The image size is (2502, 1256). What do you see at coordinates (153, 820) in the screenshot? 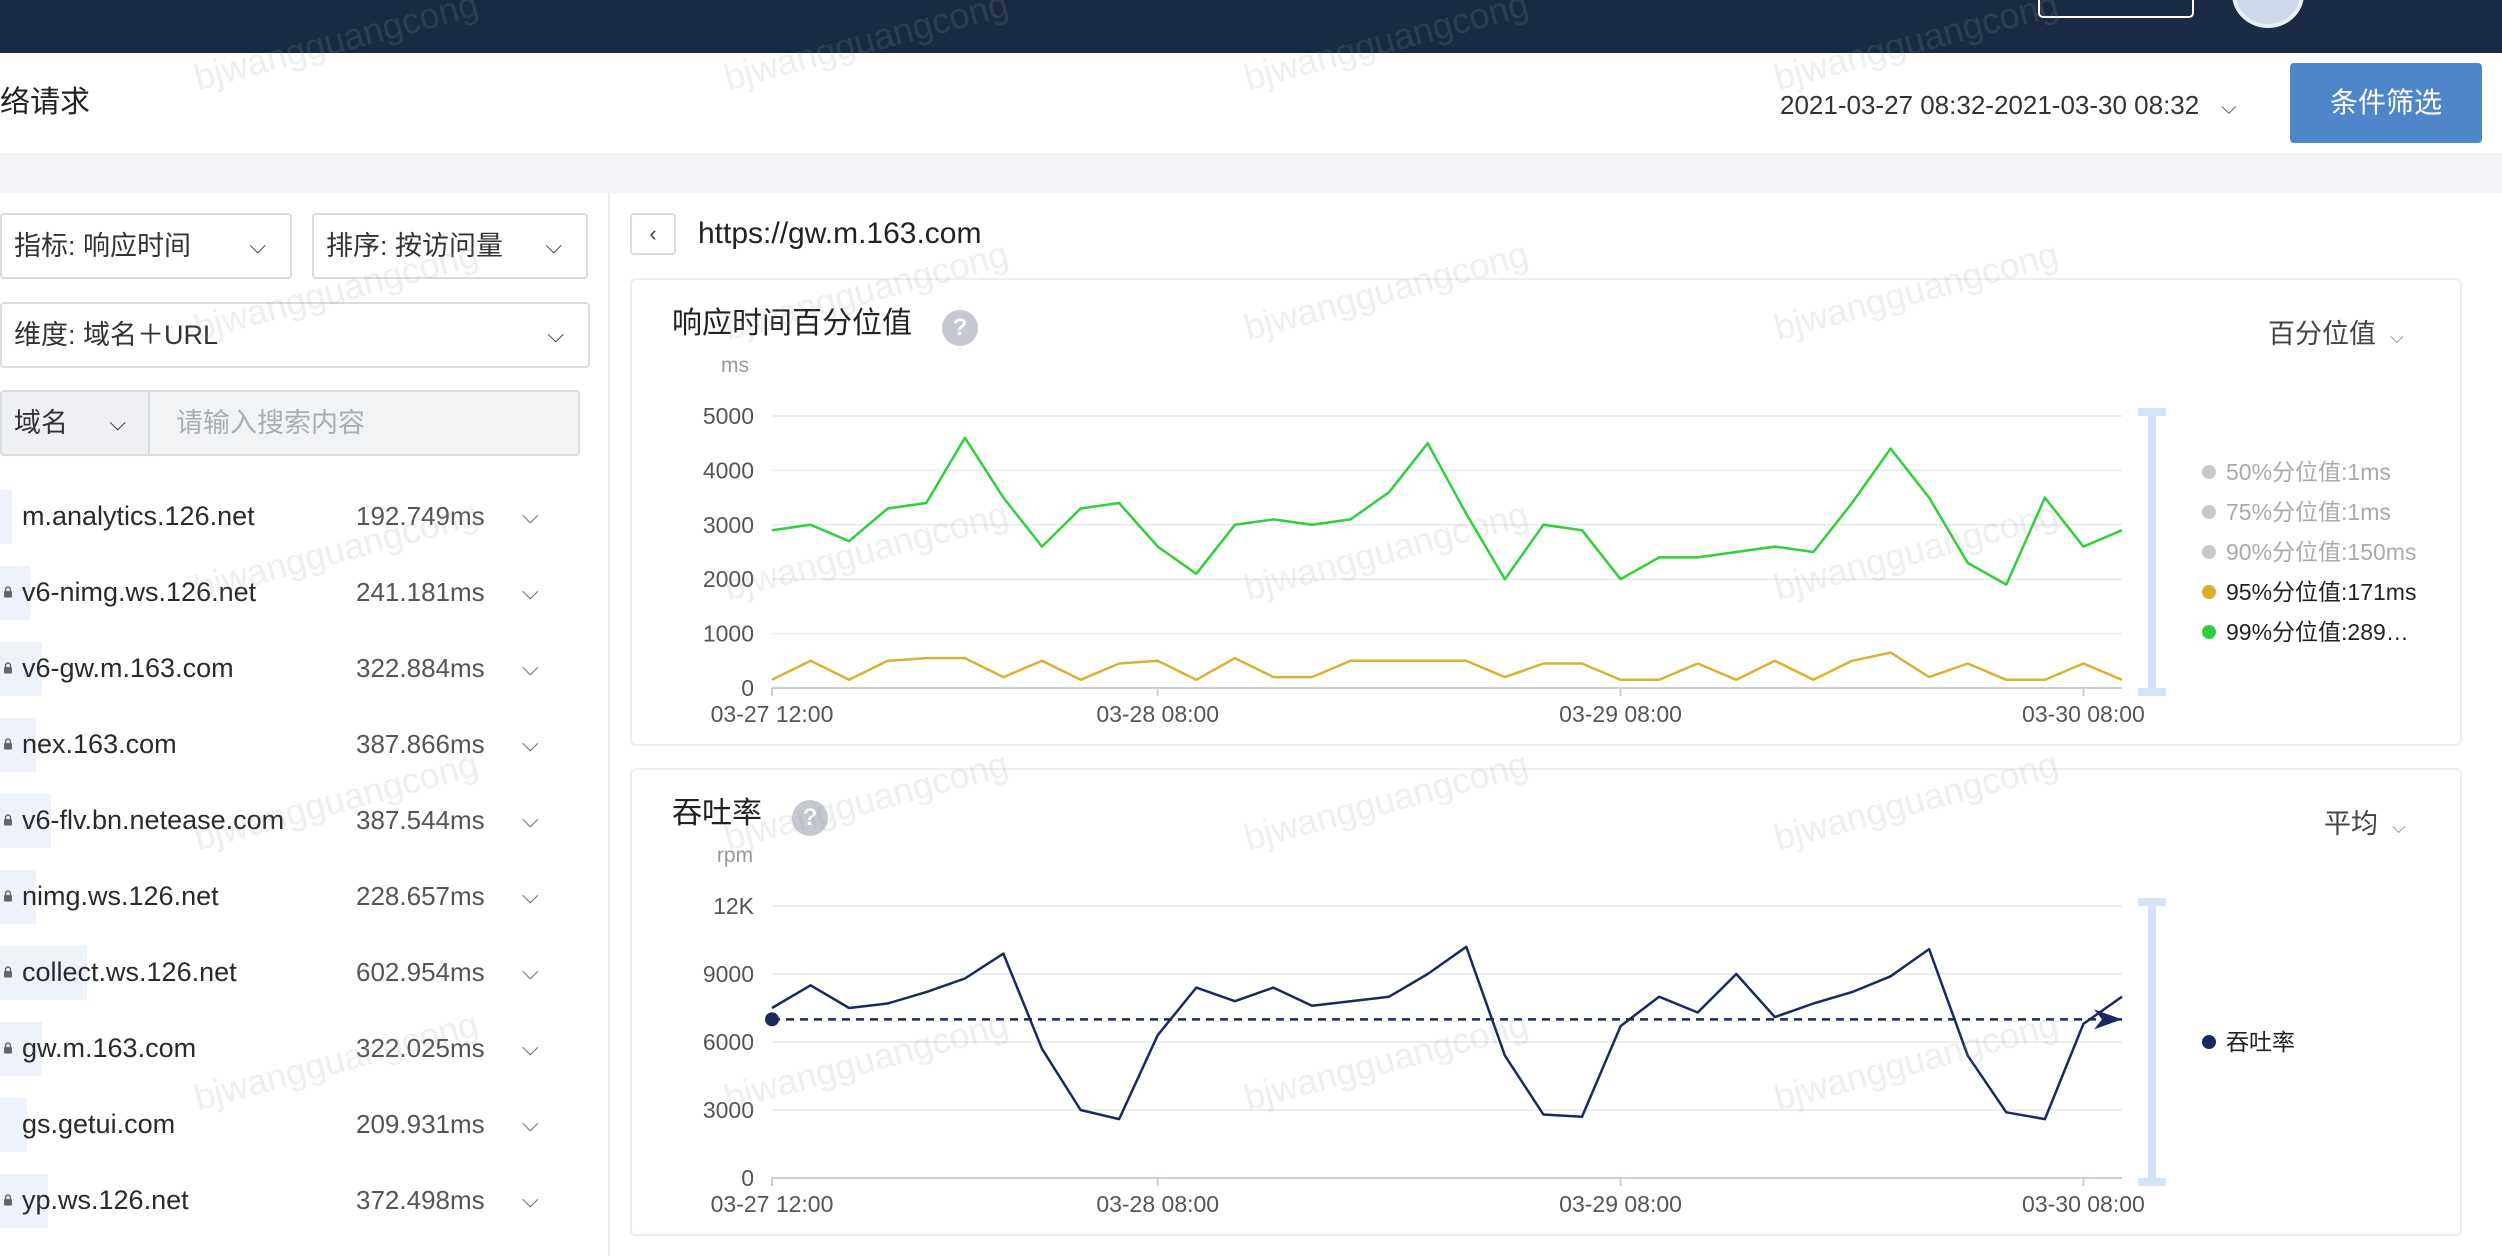
I see `domain-name: v6-flv.bn.netease.com` at bounding box center [153, 820].